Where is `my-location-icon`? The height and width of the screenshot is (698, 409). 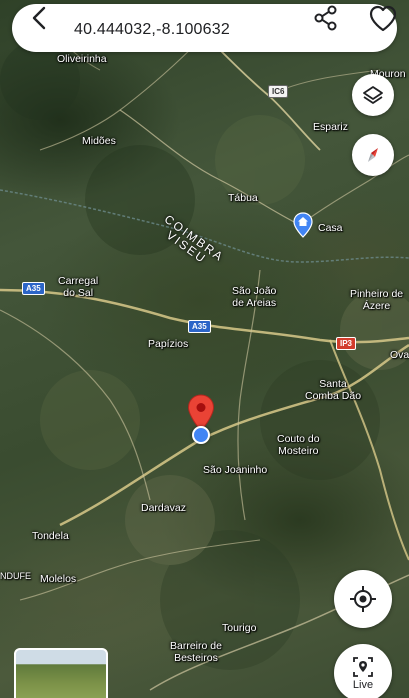
my-location-icon is located at coordinates (363, 599).